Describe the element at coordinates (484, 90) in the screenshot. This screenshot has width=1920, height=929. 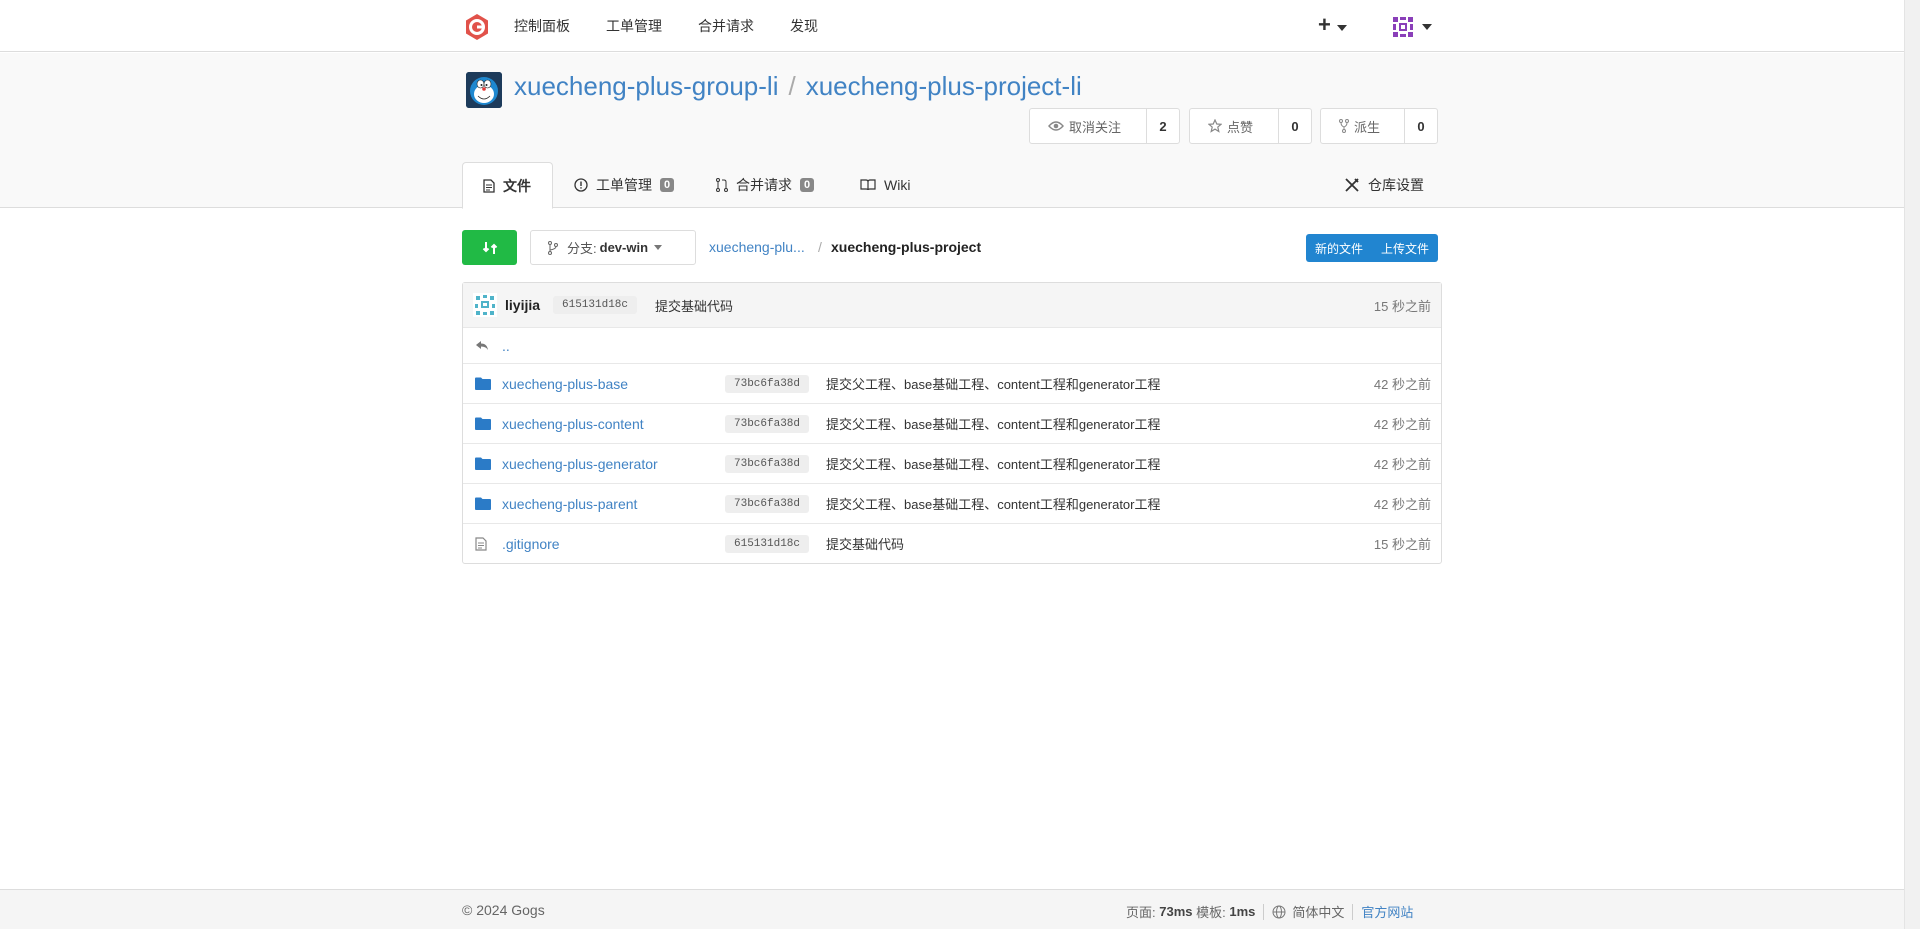
I see `repo-avatar` at that location.